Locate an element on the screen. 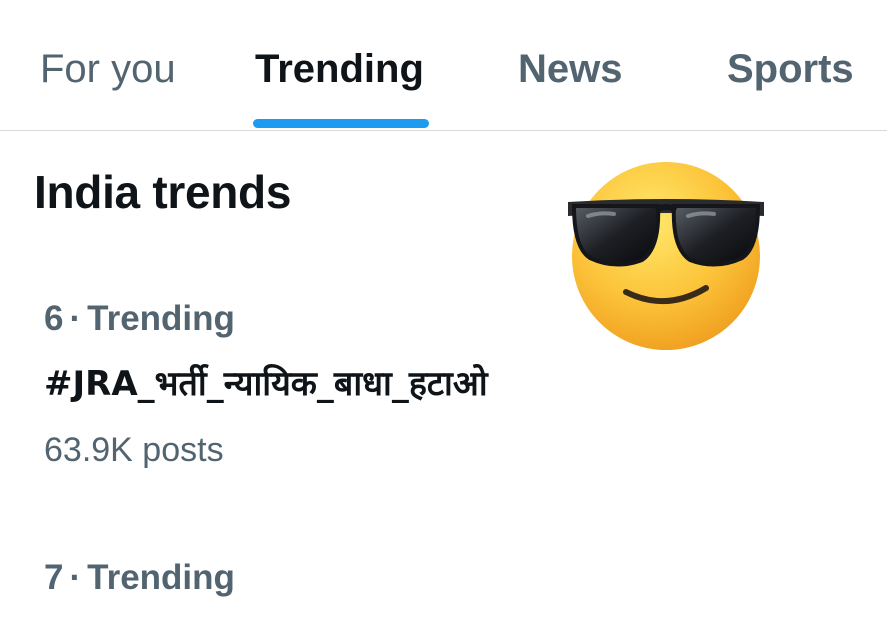 The height and width of the screenshot is (620, 887). trend-meta: 6 · Trending is located at coordinates (304, 319).